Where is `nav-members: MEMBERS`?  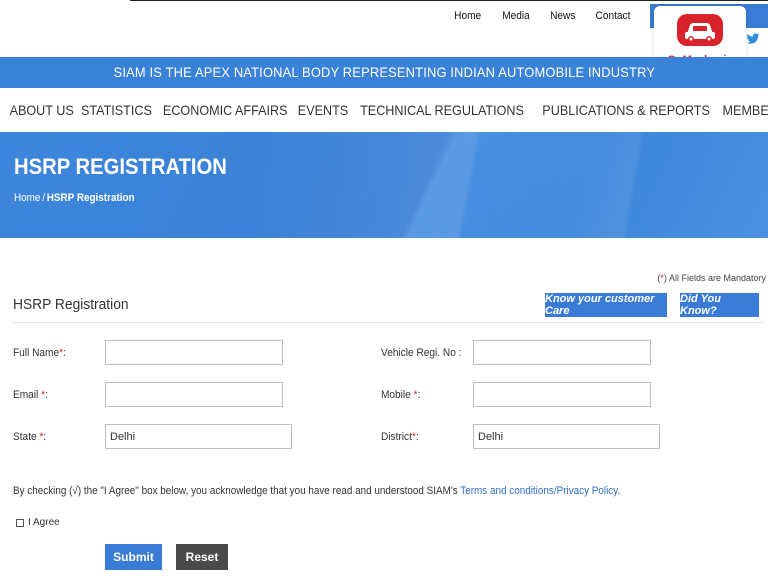 nav-members: MEMBERS is located at coordinates (745, 110).